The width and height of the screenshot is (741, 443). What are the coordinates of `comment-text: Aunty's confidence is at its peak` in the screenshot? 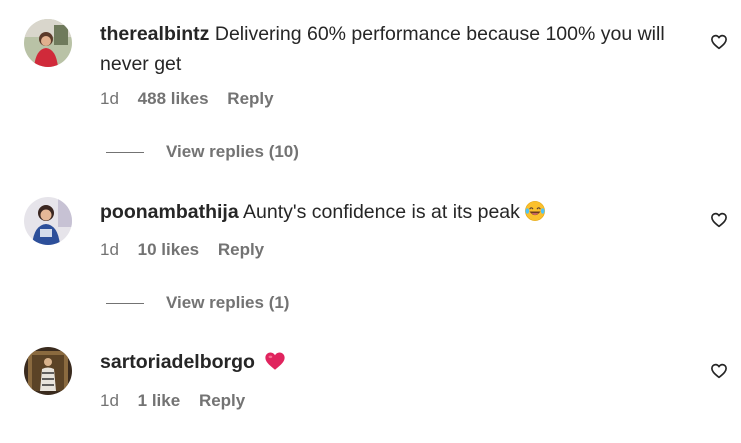 It's located at (381, 212).